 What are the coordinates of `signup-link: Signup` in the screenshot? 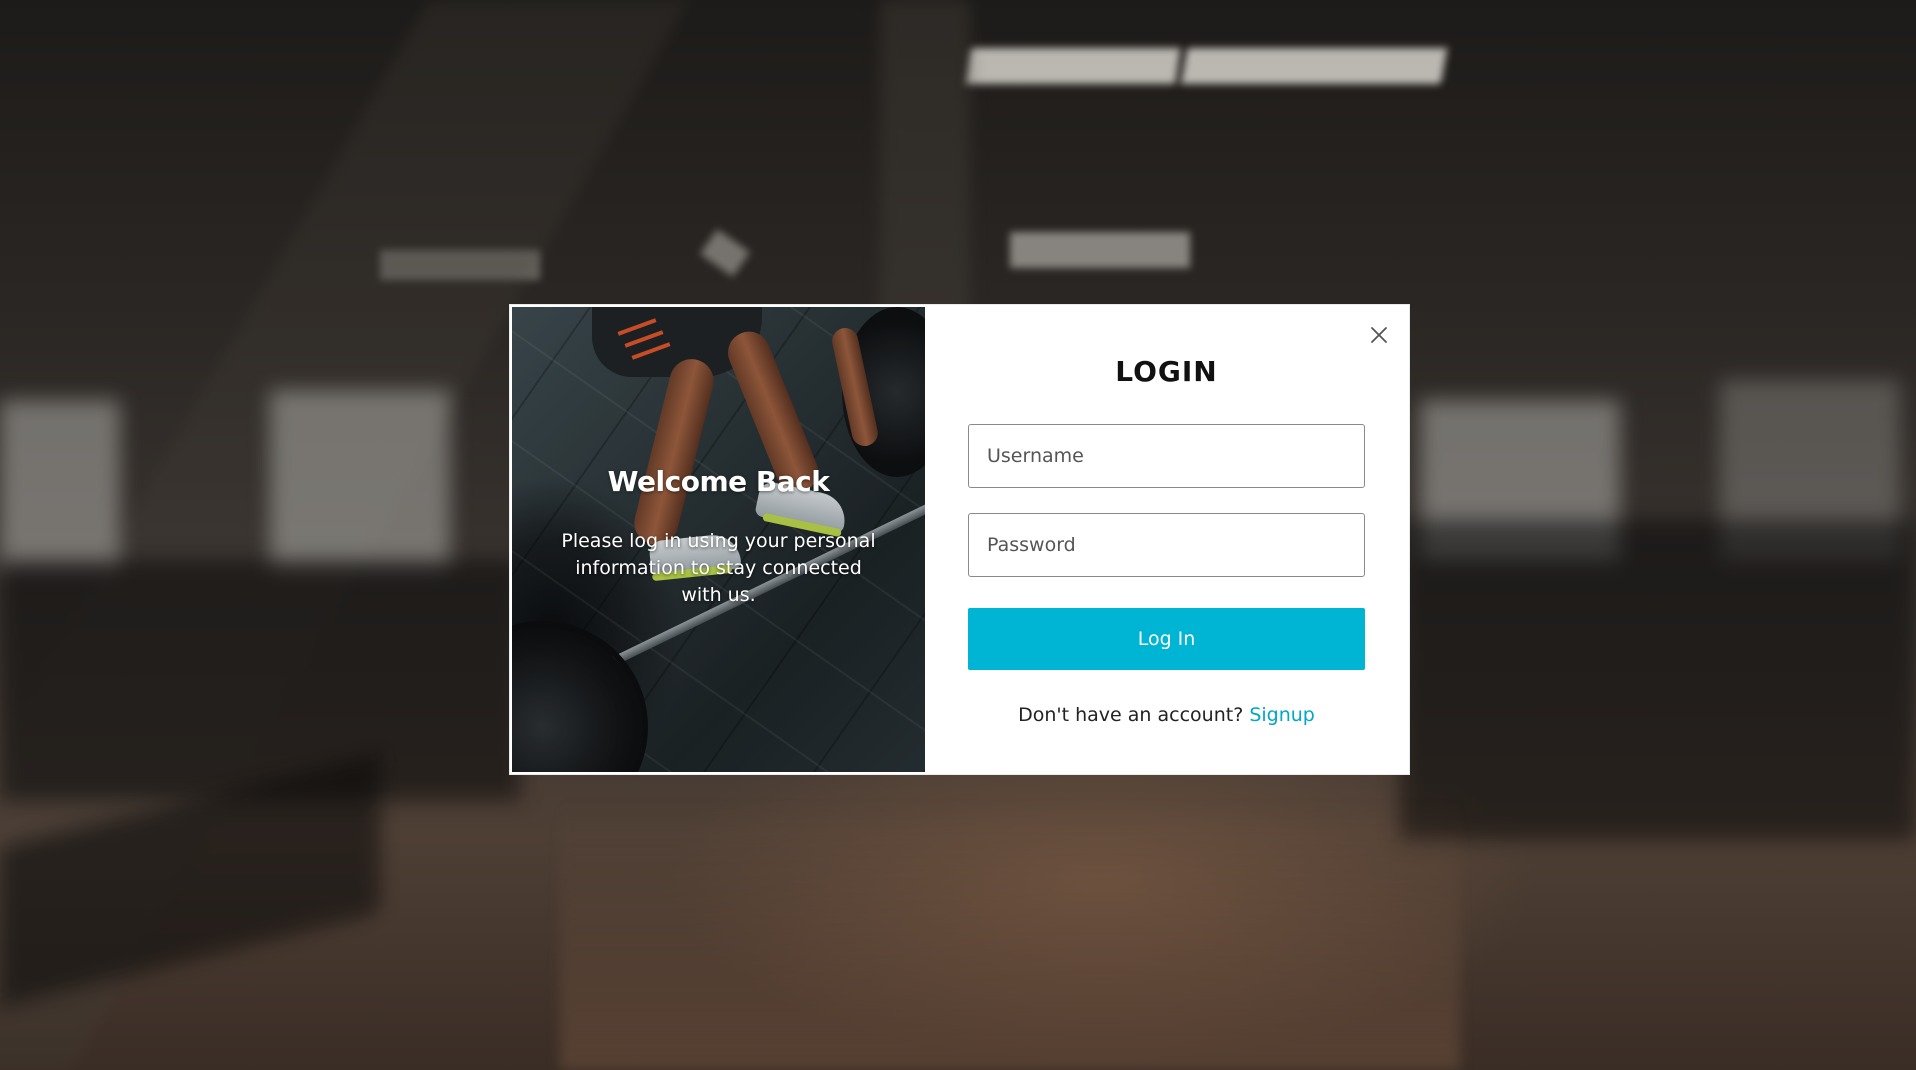 It's located at (1282, 715).